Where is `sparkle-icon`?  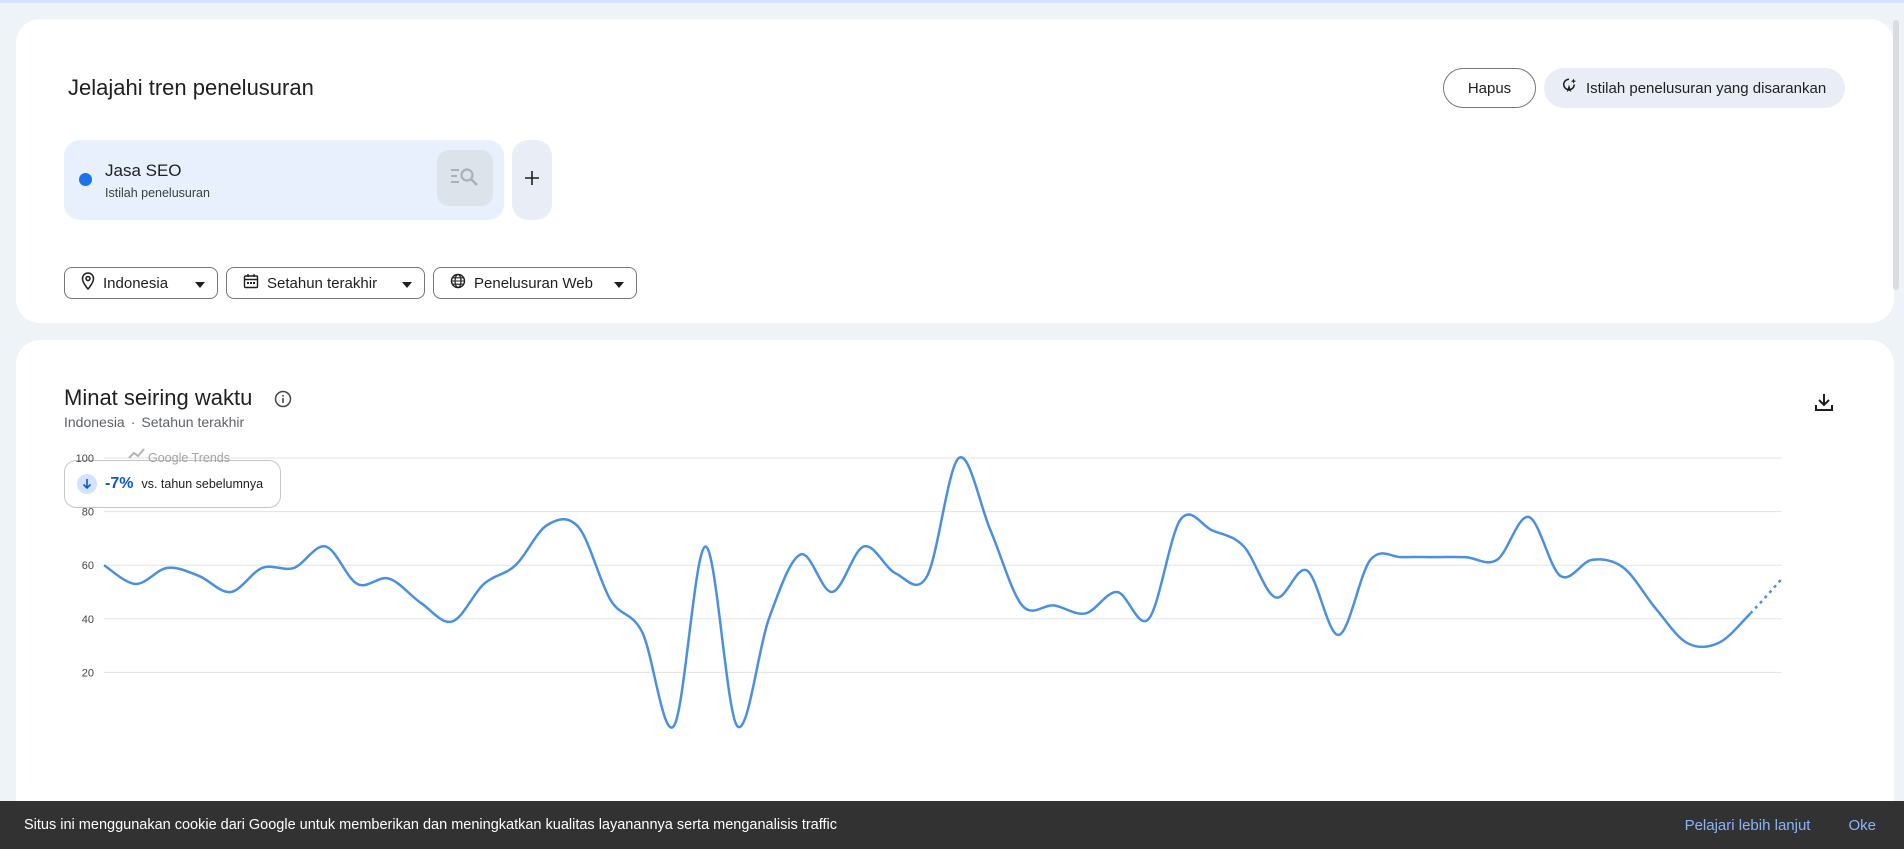
sparkle-icon is located at coordinates (1569, 88).